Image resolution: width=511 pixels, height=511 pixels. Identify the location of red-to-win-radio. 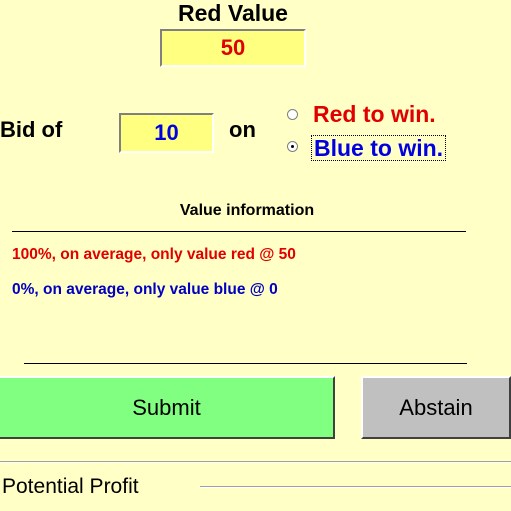
(292, 114).